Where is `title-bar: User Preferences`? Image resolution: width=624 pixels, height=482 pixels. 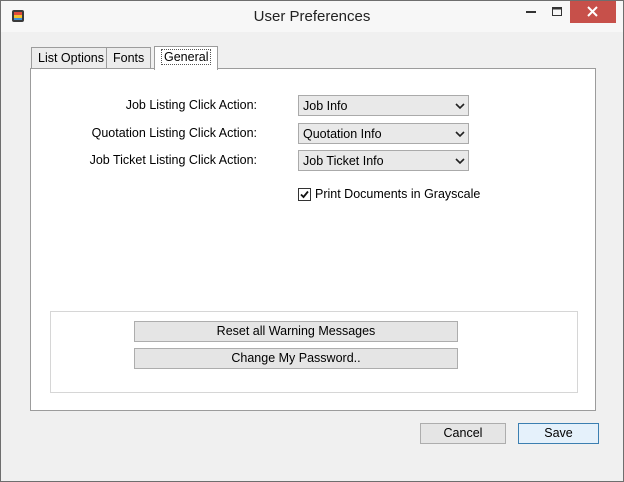
title-bar: User Preferences is located at coordinates (312, 16).